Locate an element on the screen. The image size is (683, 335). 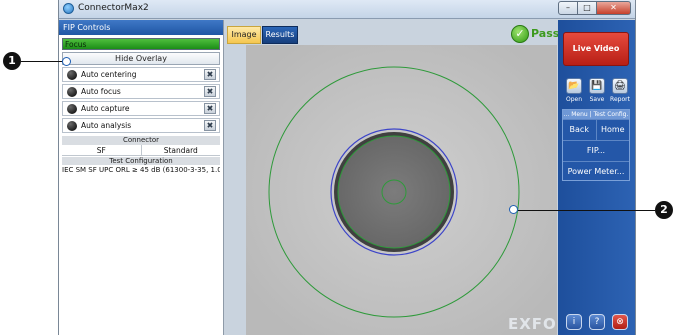
focus-bar: Focus is located at coordinates (141, 44).